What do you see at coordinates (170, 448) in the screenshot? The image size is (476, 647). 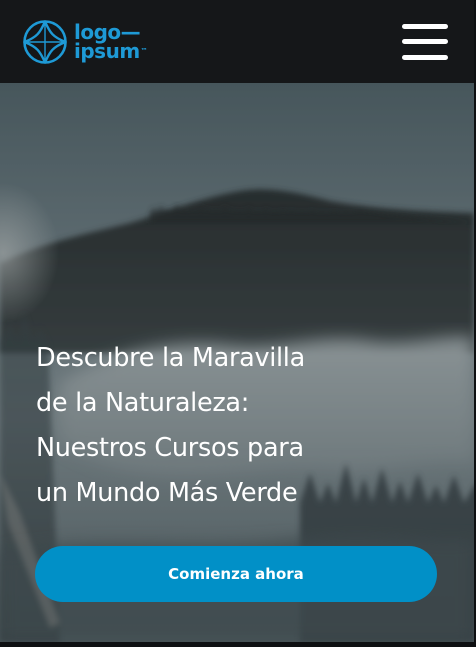 I see `hero-title-line: Nuestros Cursos para` at bounding box center [170, 448].